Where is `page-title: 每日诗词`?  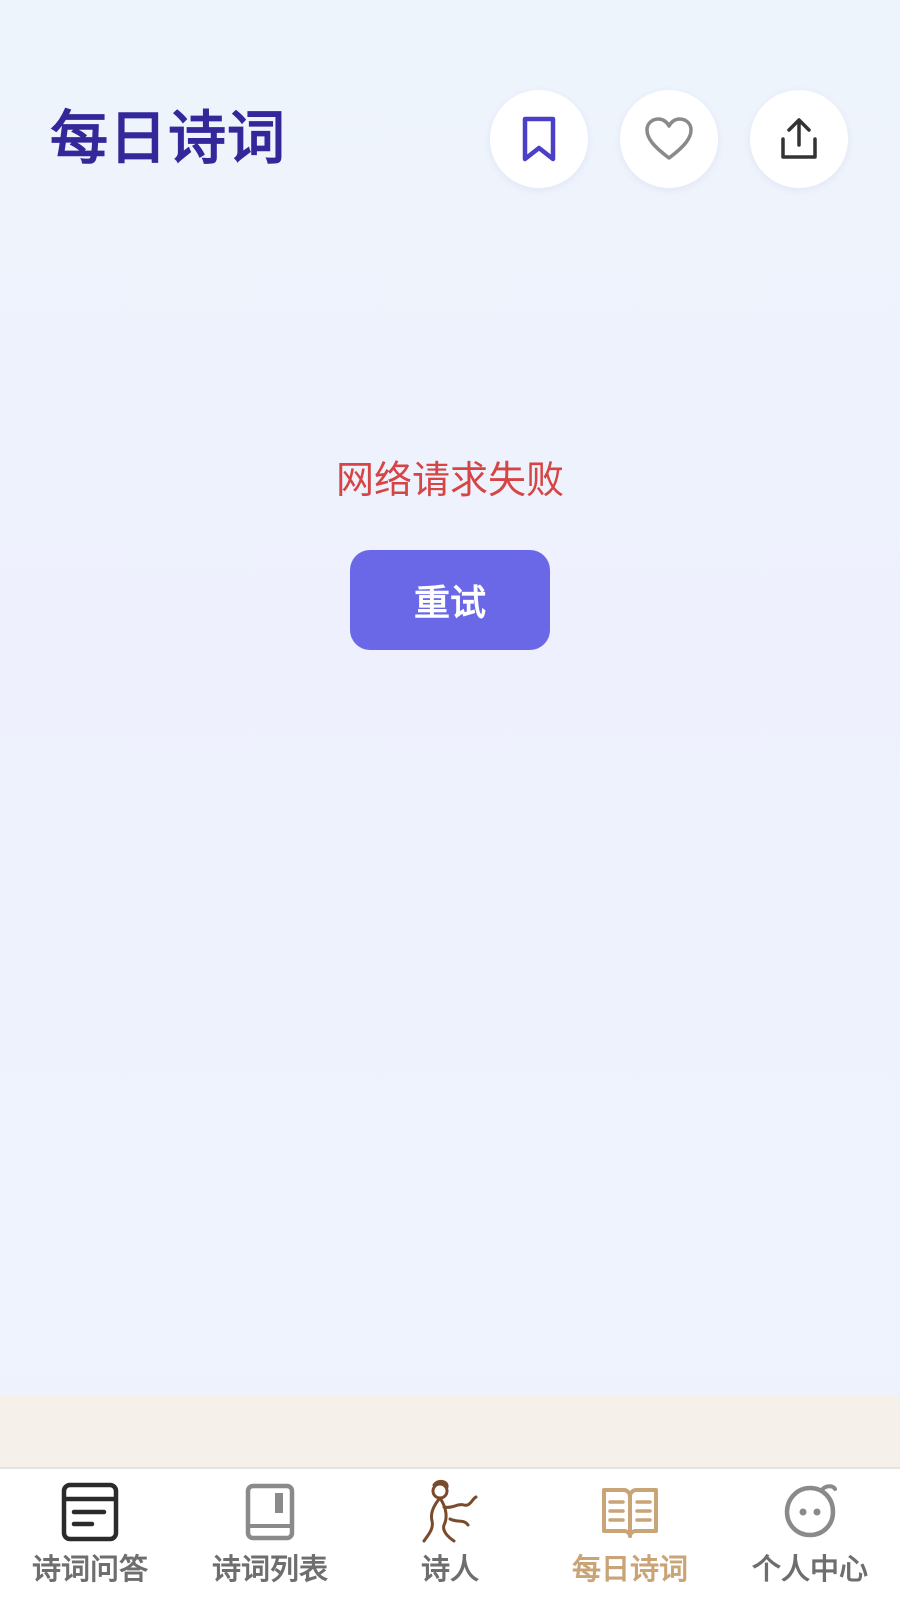
page-title: 每日诗词 is located at coordinates (168, 138).